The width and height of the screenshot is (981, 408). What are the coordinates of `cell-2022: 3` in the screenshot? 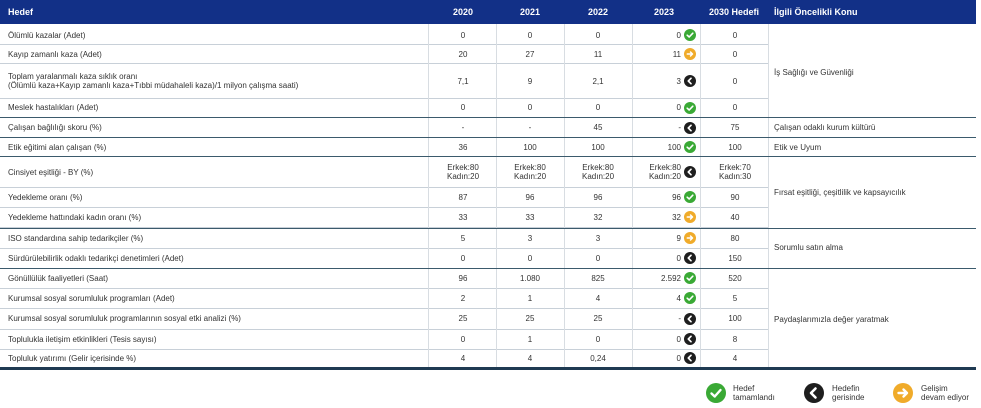 It's located at (598, 238).